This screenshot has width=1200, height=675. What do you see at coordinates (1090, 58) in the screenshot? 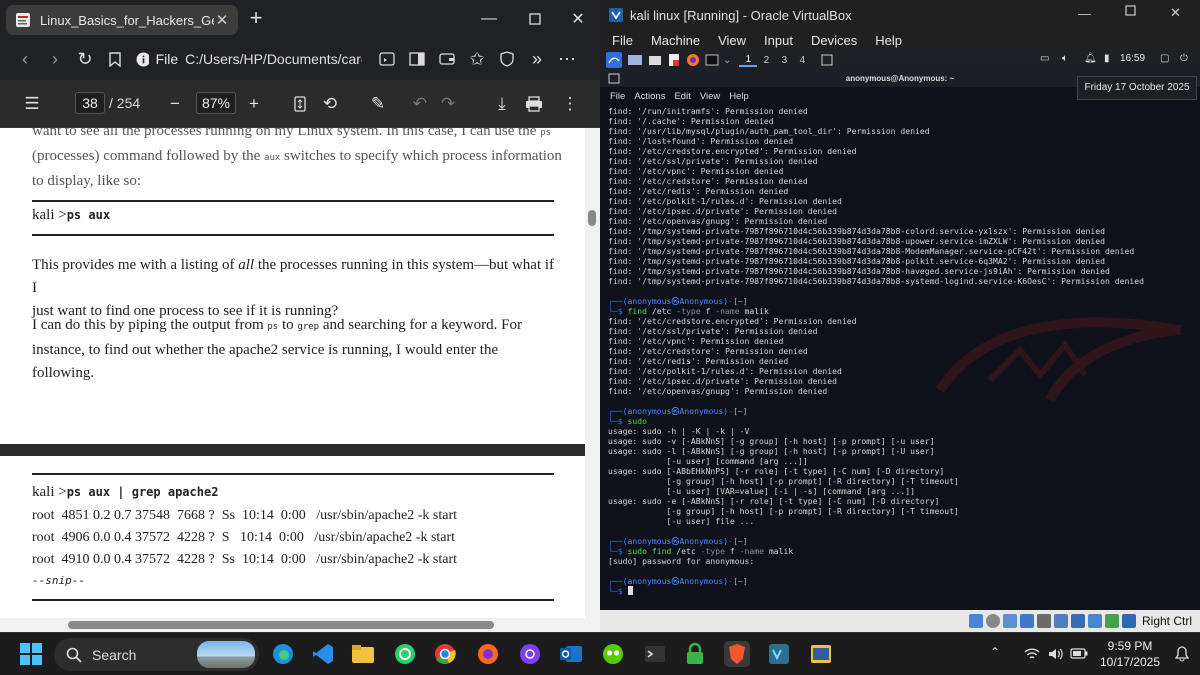
I see `notification-bell-icon: 🔔︎` at bounding box center [1090, 58].